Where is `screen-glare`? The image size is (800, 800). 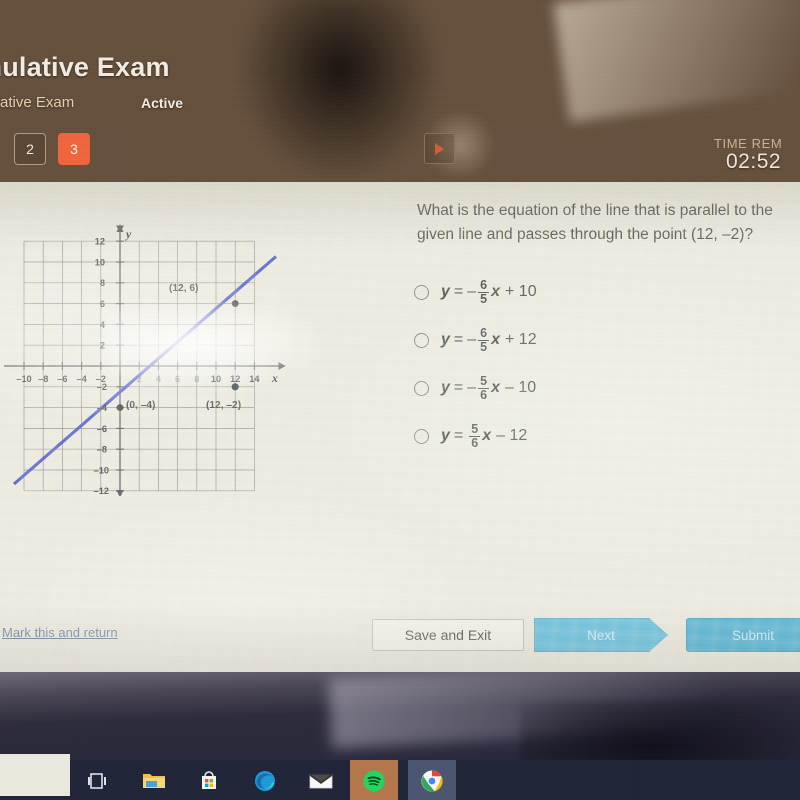
screen-glare is located at coordinates (676, 61).